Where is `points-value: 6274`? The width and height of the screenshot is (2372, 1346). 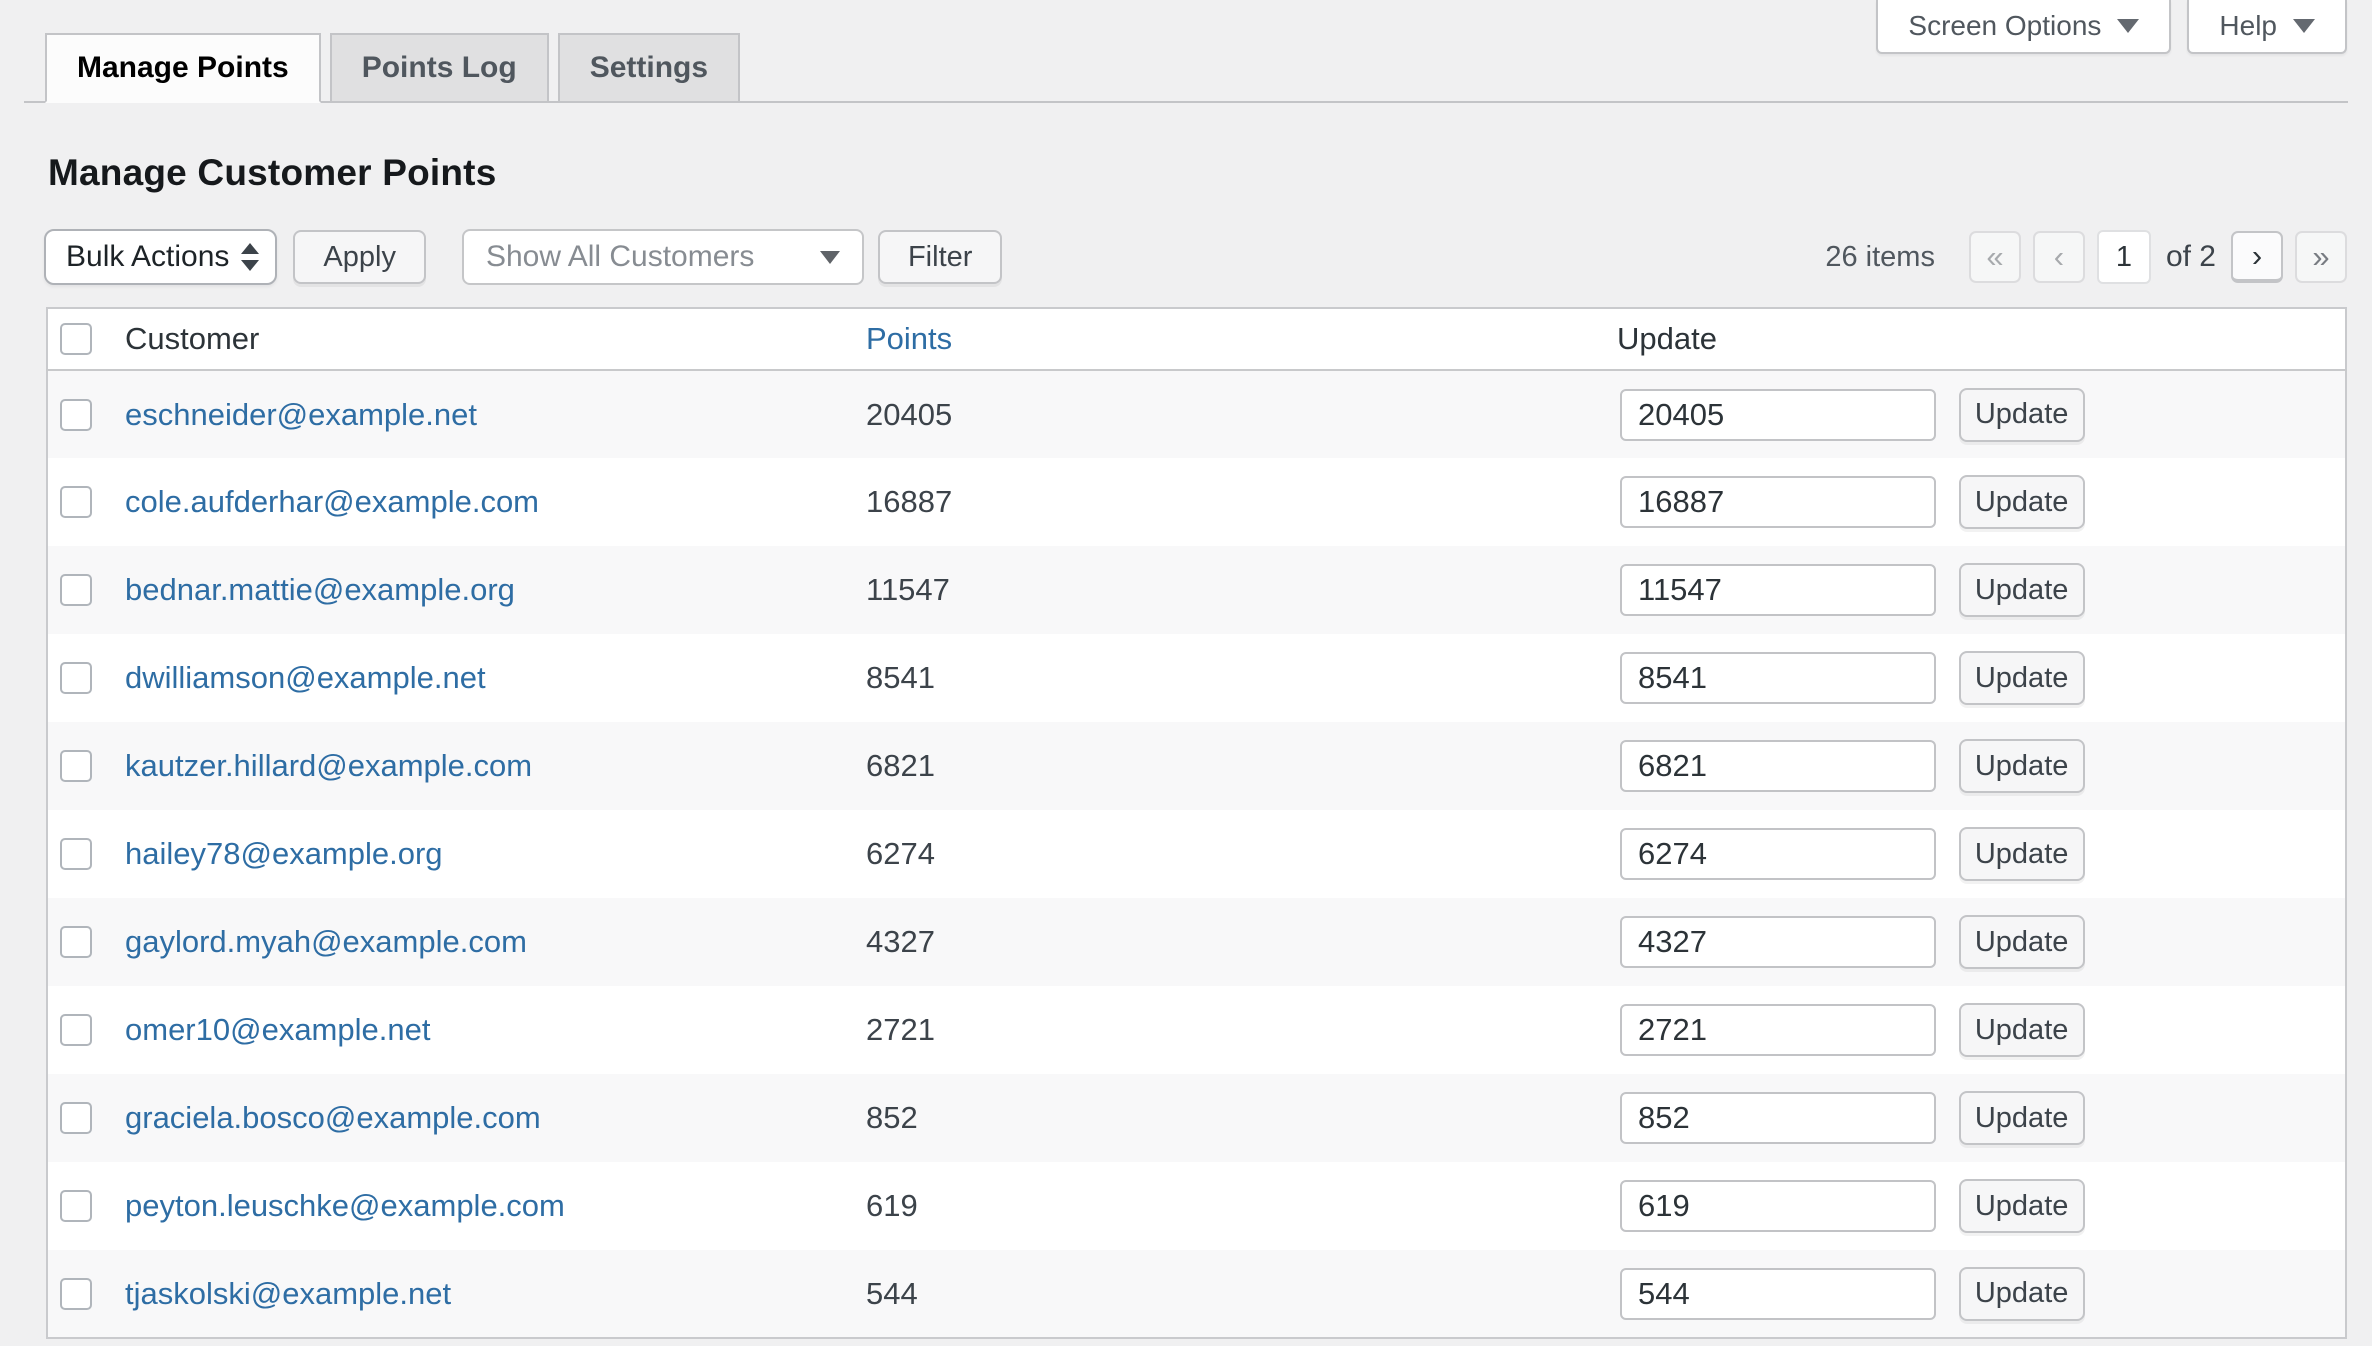
points-value: 6274 is located at coordinates (900, 853).